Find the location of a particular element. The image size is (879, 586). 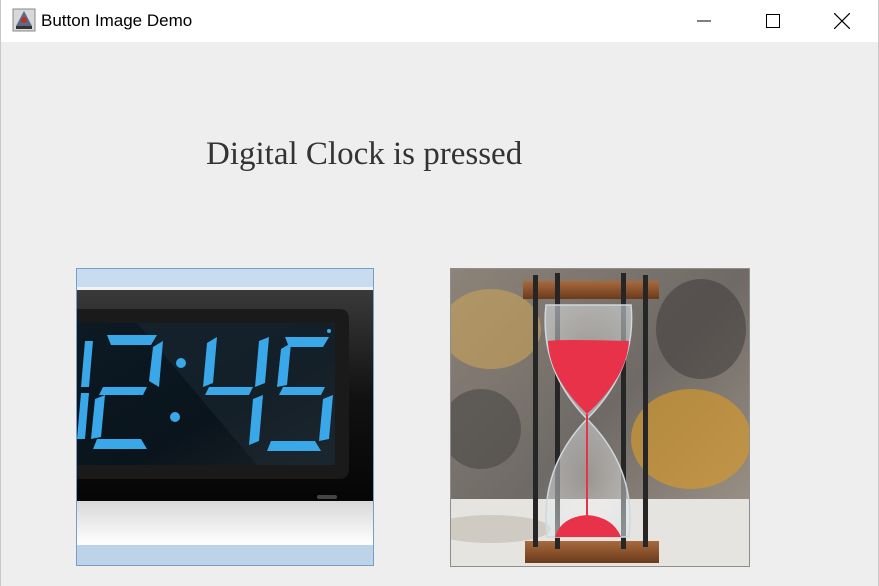

maximize-icon is located at coordinates (773, 21).